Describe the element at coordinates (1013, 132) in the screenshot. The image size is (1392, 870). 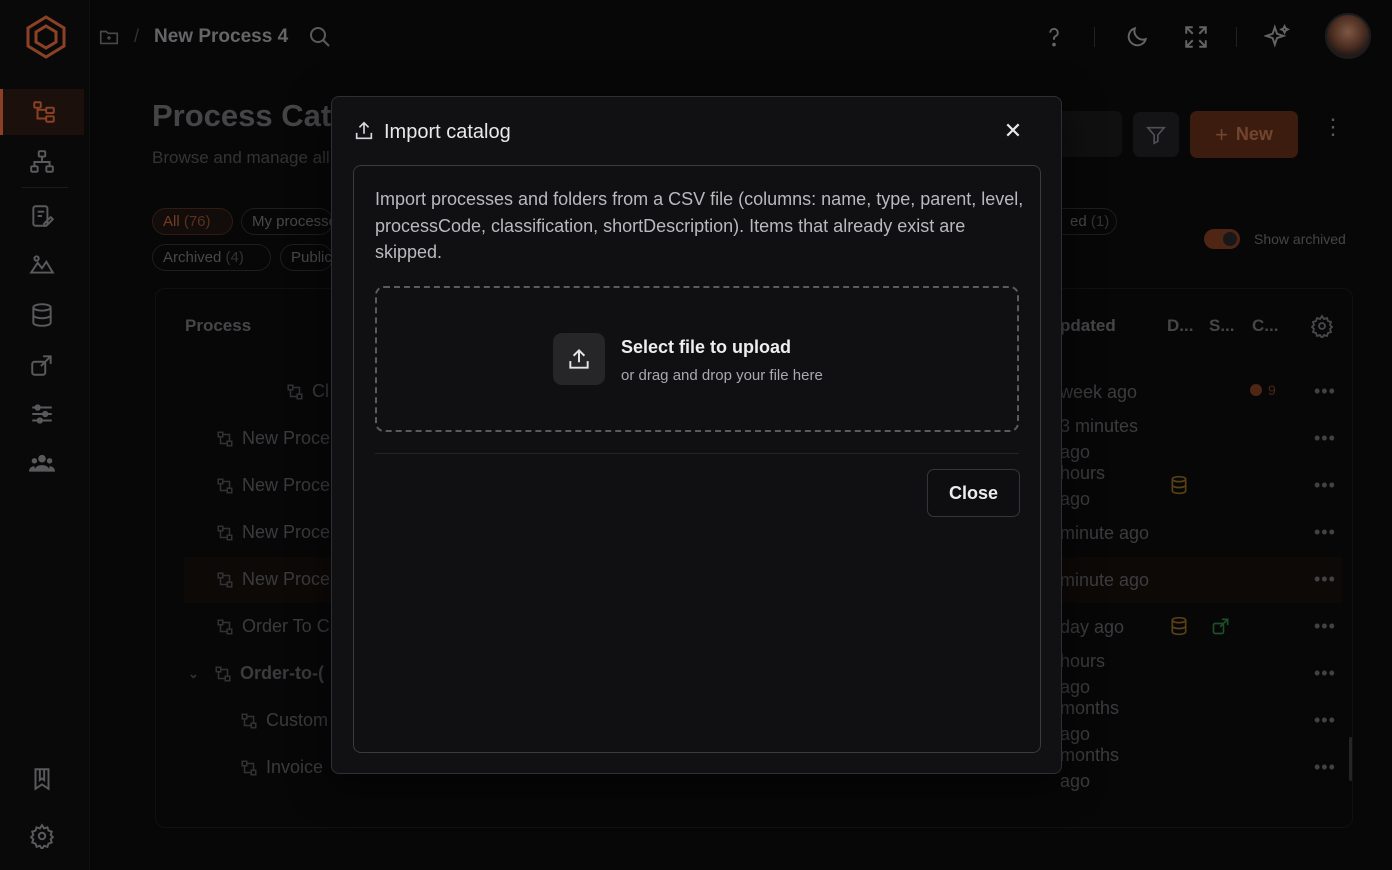
I see `close-icon: ✕` at that location.